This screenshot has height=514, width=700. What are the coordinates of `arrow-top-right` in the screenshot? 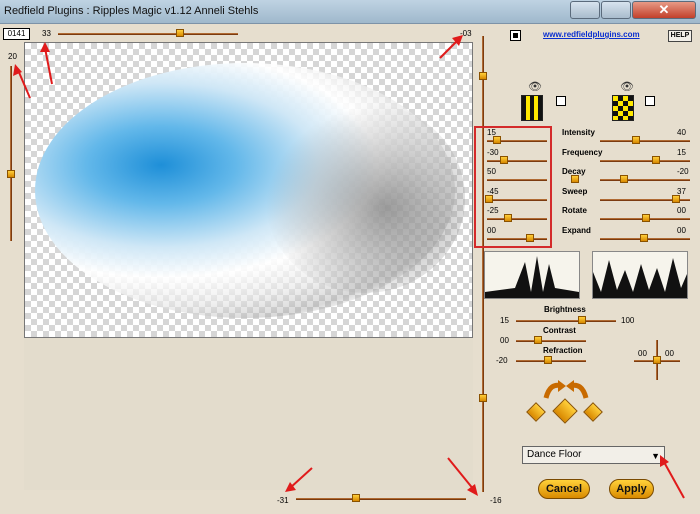 It's located at (451, 47).